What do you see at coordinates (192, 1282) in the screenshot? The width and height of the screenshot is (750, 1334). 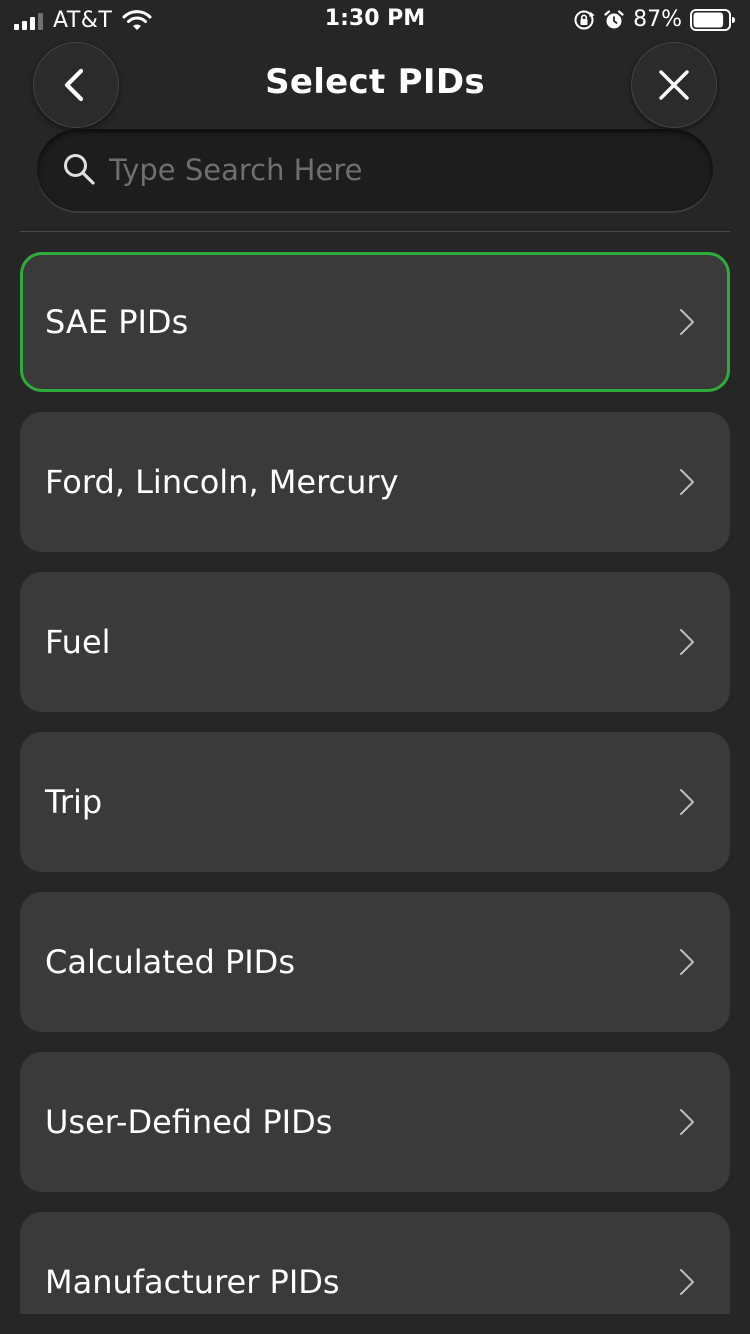 I see `list-item-label: Manufacturer PIDs` at bounding box center [192, 1282].